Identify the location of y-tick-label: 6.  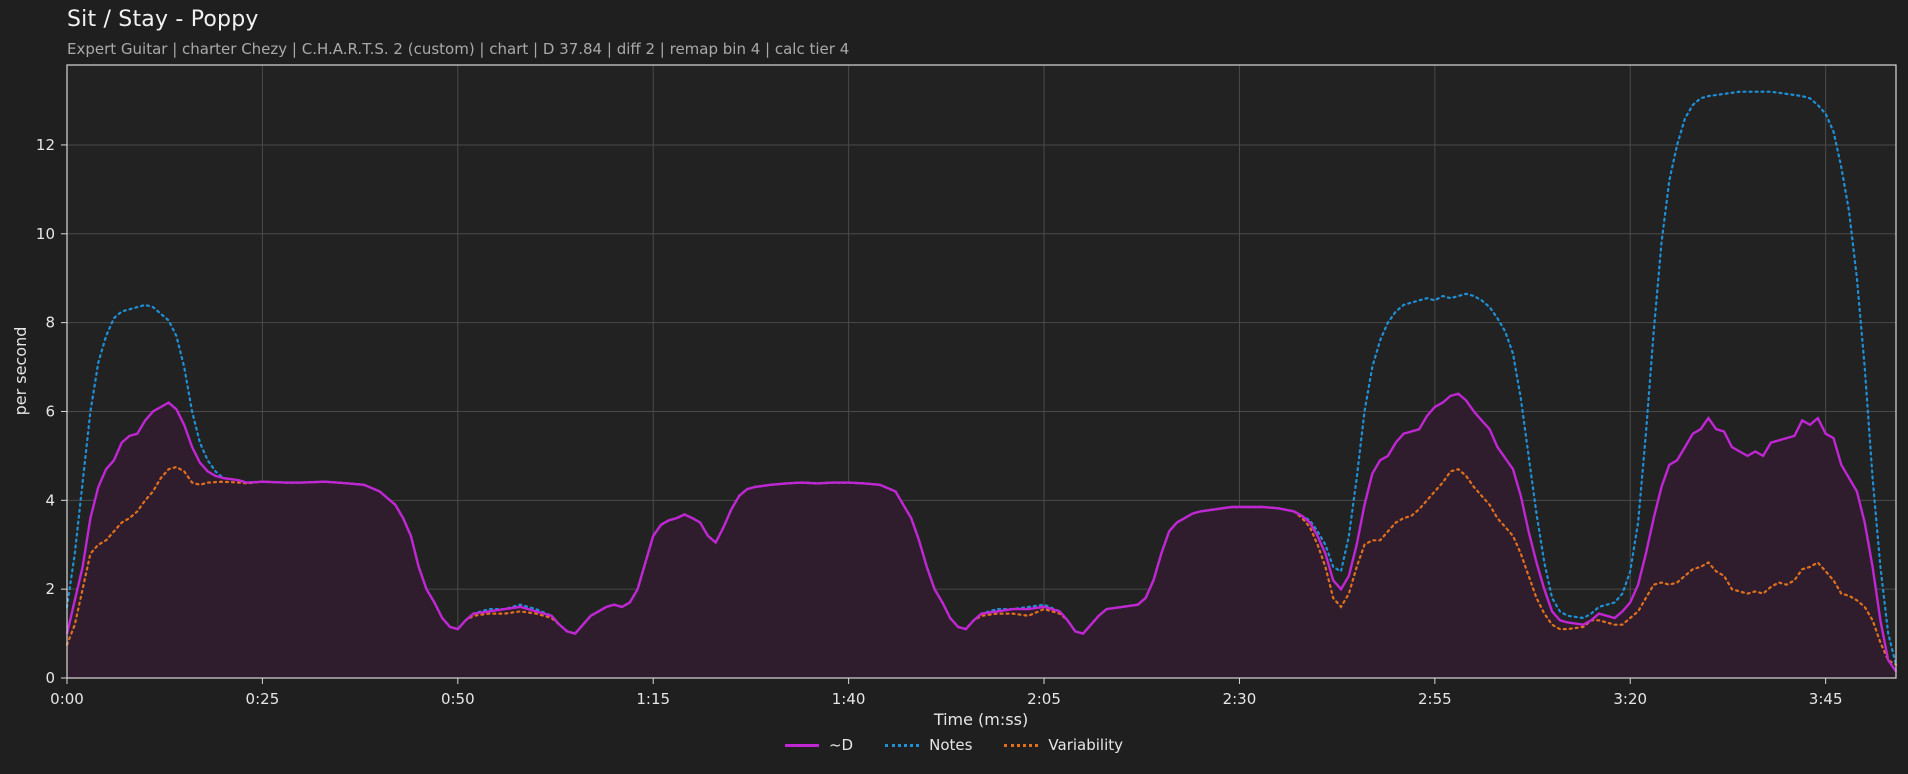
(50, 411).